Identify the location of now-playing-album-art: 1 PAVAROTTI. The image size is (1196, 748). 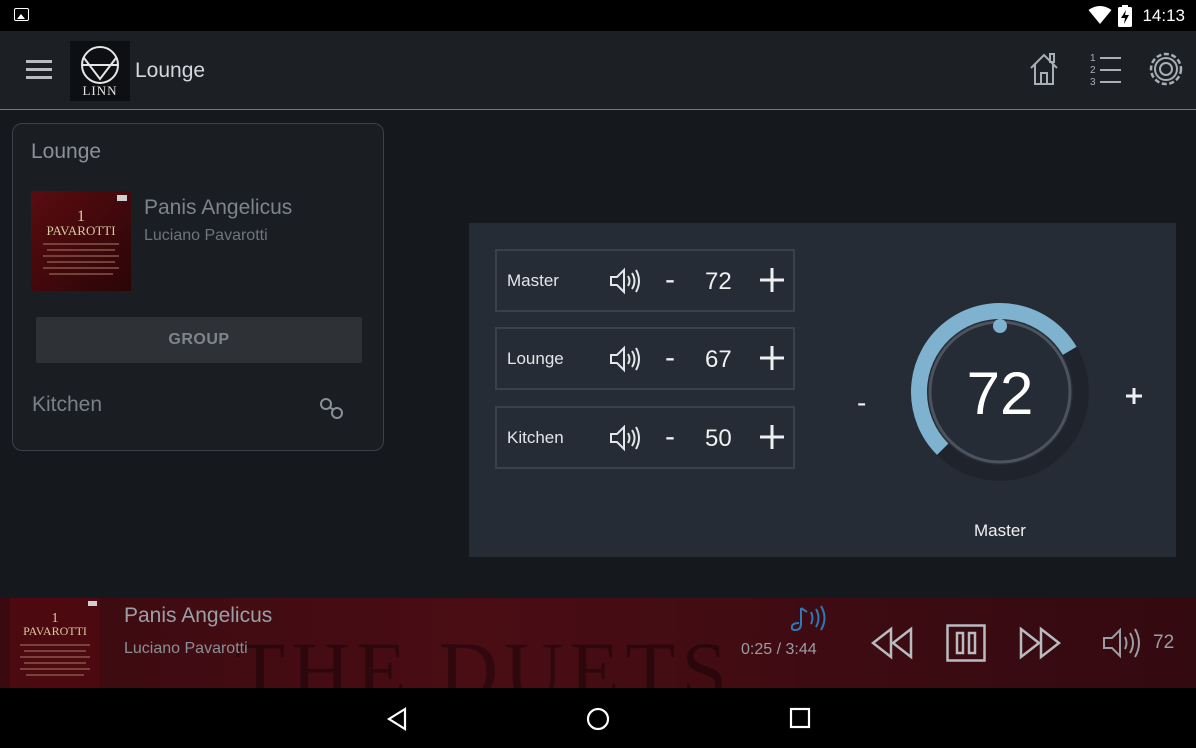
(55, 643).